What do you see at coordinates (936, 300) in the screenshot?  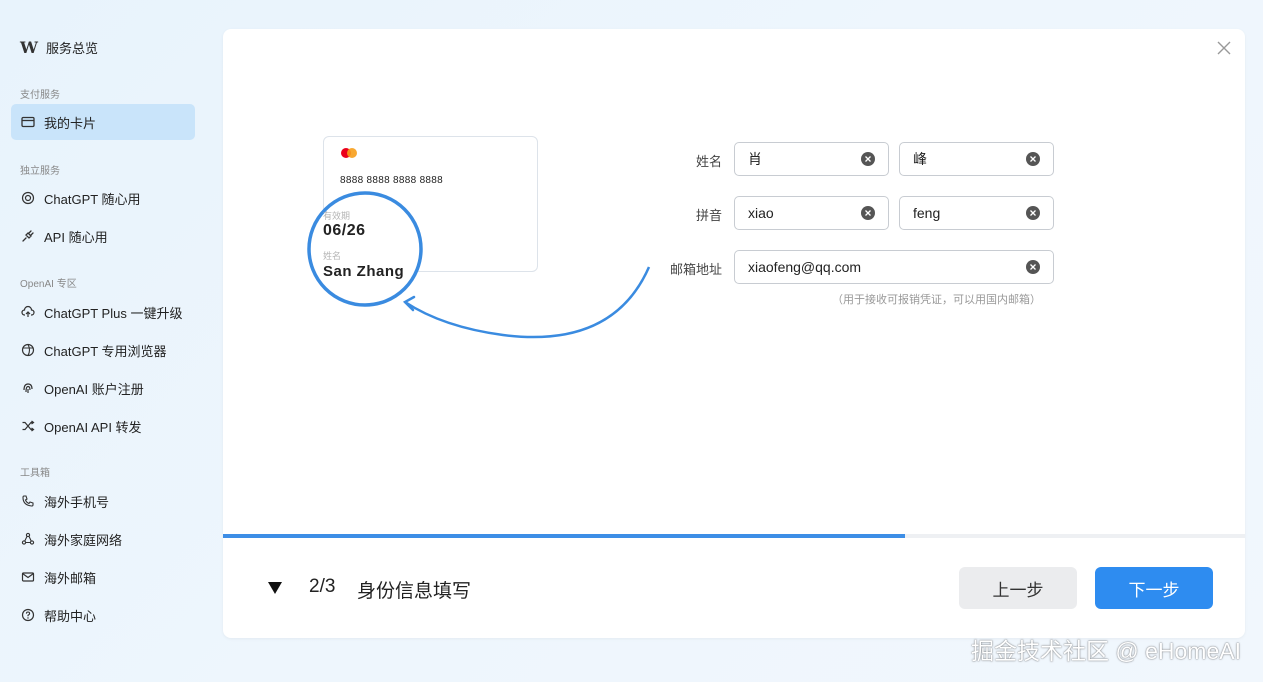 I see `email-hint: （用于接收可报销凭证，可以用国内邮箱）` at bounding box center [936, 300].